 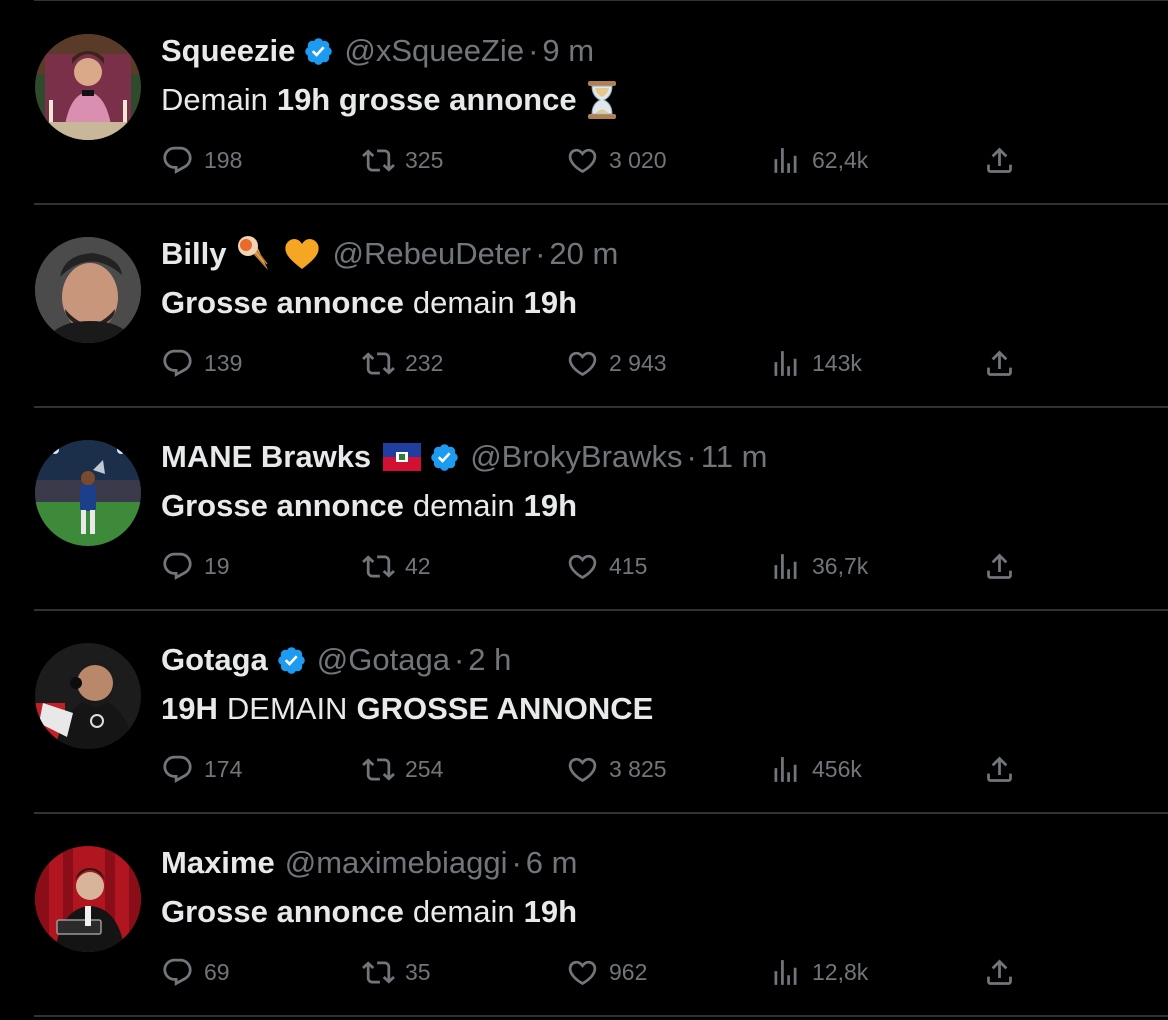 What do you see at coordinates (201, 363) in the screenshot?
I see `reply-button: 139` at bounding box center [201, 363].